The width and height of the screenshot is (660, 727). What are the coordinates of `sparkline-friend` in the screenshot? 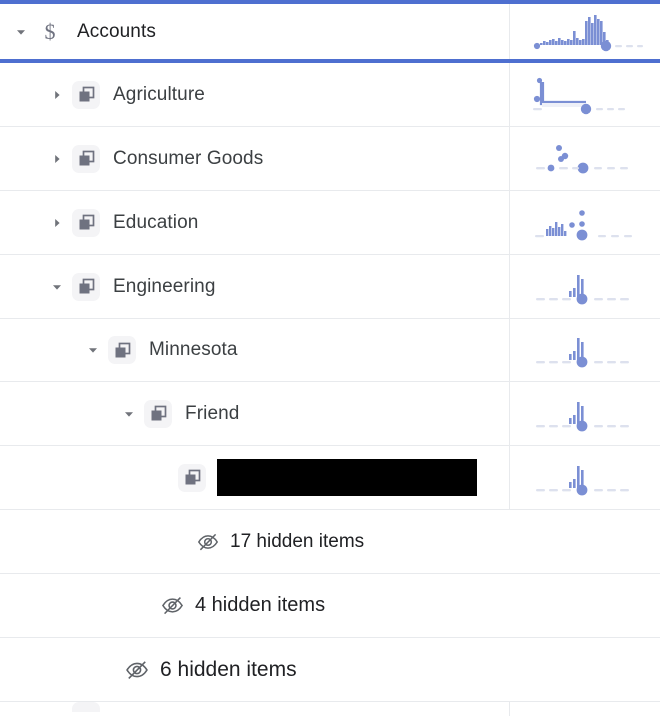 It's located at (582, 416).